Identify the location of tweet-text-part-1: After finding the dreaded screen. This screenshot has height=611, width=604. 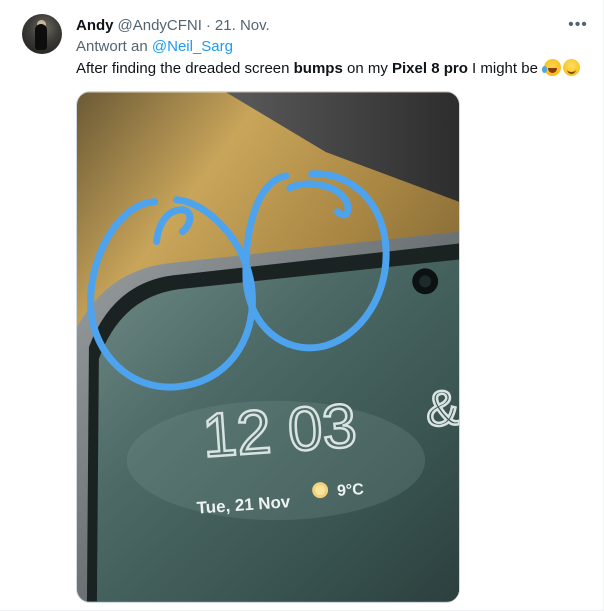
(185, 68).